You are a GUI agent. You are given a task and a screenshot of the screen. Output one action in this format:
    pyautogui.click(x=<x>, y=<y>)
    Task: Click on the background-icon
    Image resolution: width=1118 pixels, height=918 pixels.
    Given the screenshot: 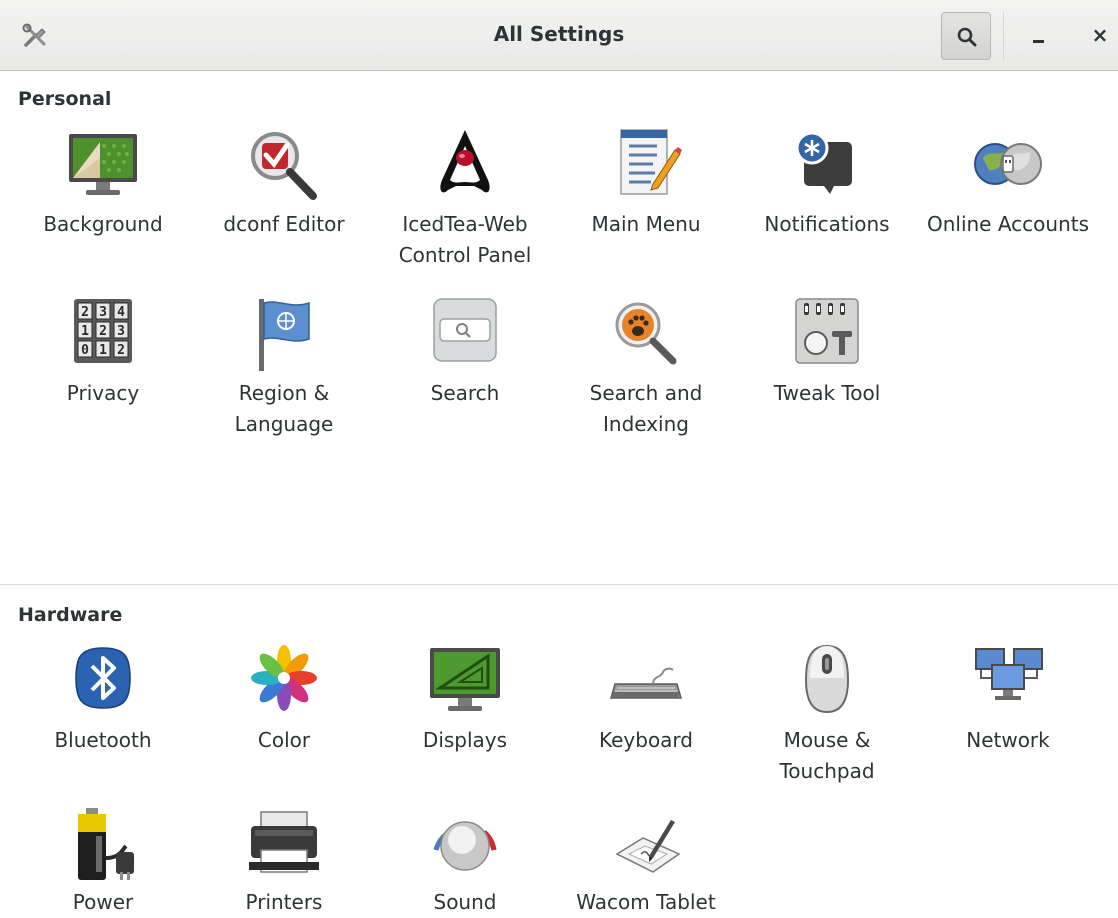 What is the action you would take?
    pyautogui.click(x=103, y=164)
    